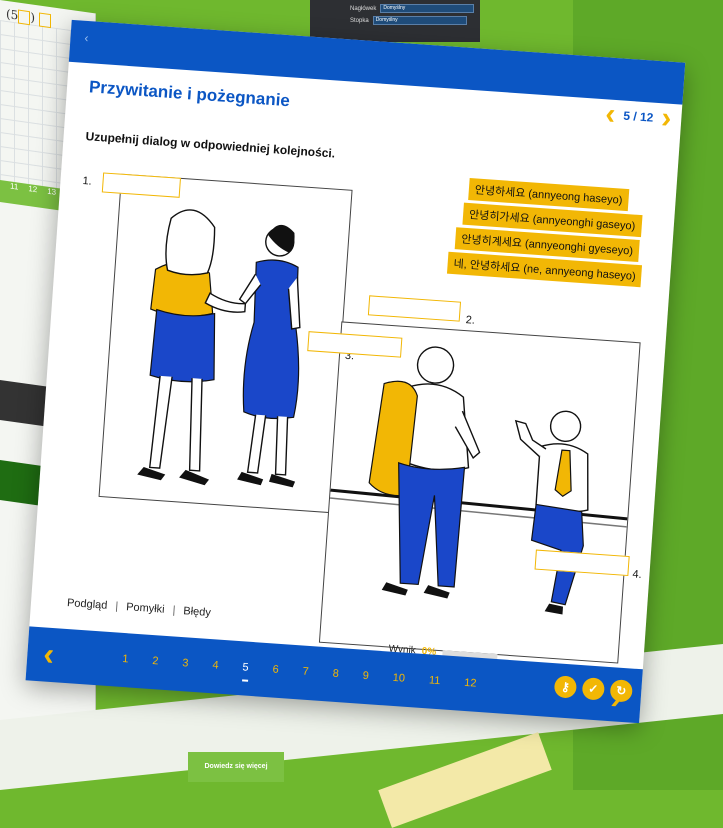 The image size is (723, 828). I want to click on page-link: 7, so click(305, 676).